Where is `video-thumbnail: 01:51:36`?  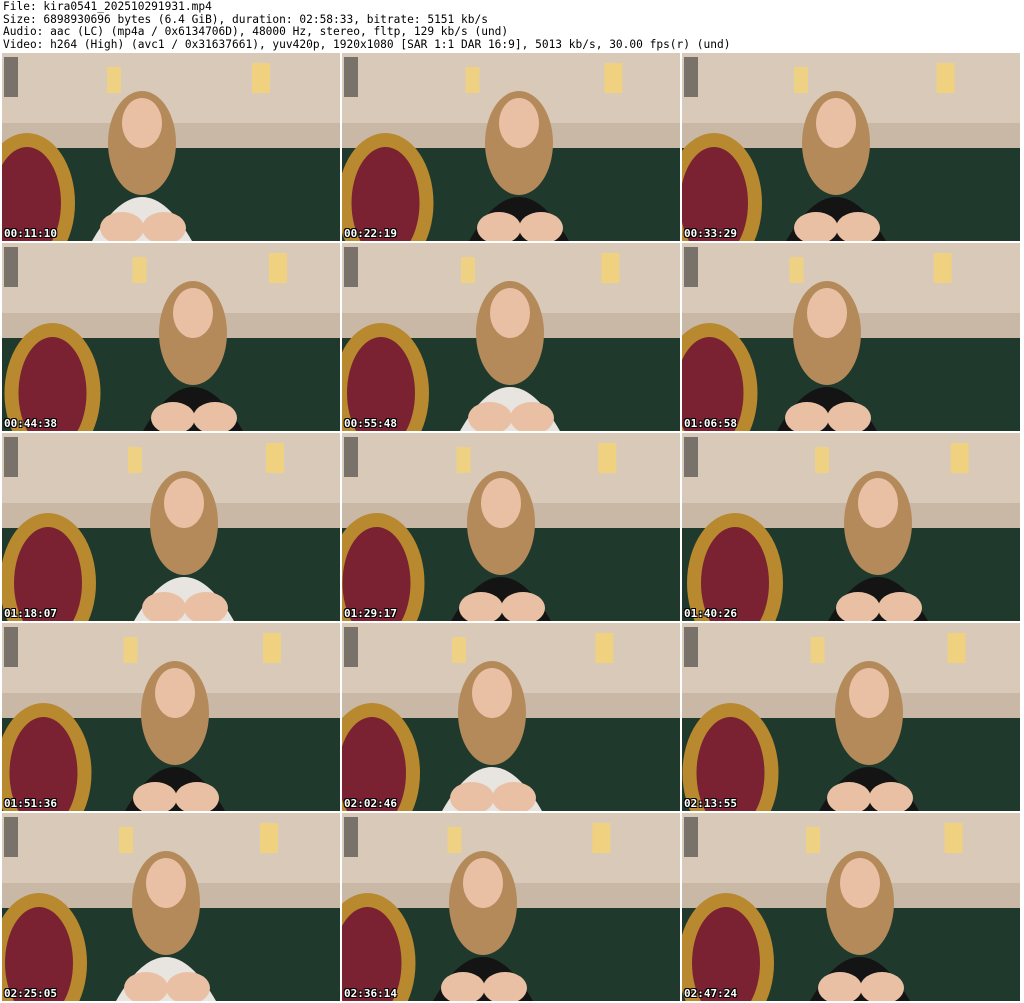 video-thumbnail: 01:51:36 is located at coordinates (171, 717).